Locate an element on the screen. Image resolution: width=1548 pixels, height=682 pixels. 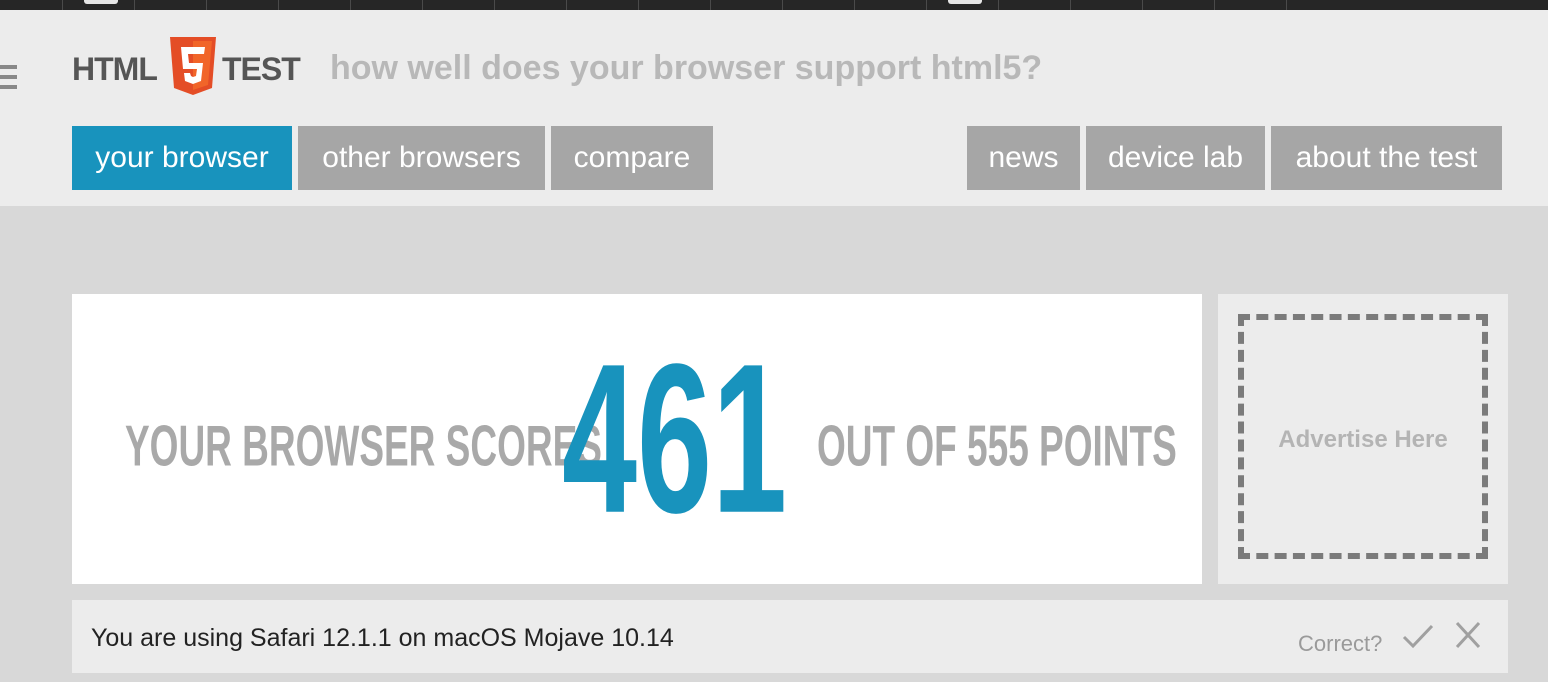
nav-tab-compare: compare is located at coordinates (632, 158).